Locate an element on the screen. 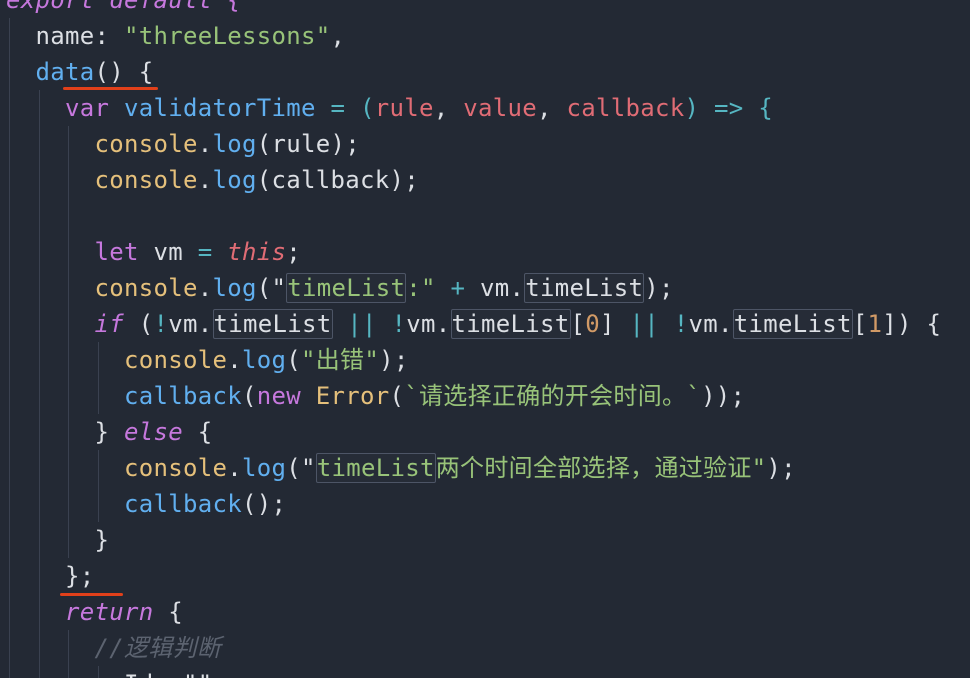  code-token: (callback); is located at coordinates (337, 180).